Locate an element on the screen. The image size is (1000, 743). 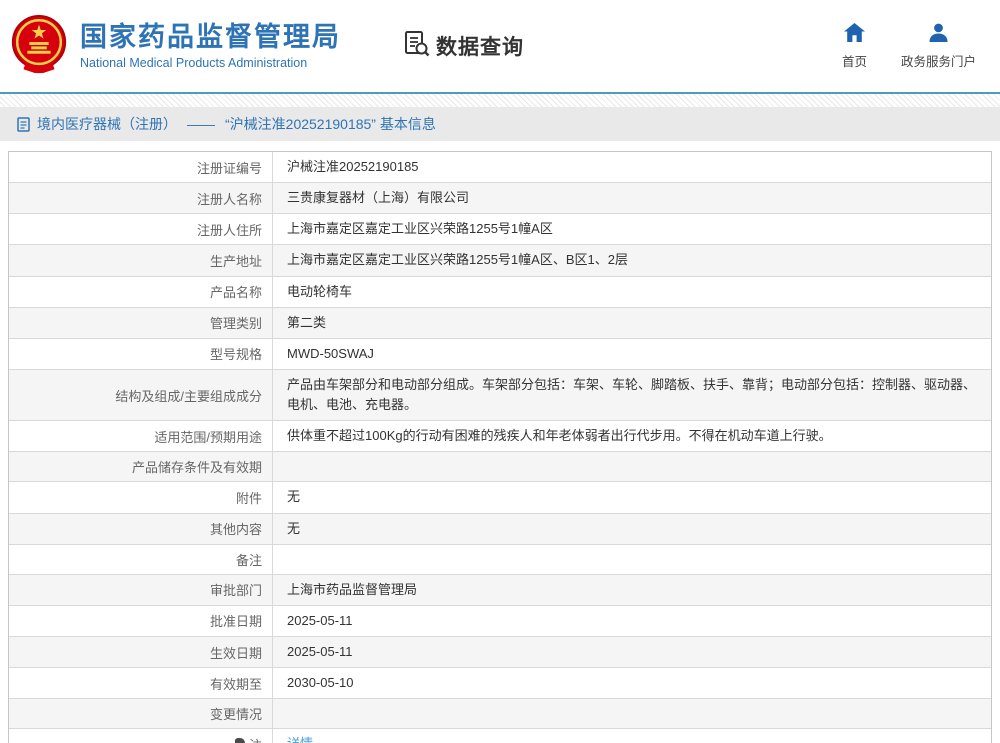
row-value-text: 上海市嘉定区嘉定工业区兴荣路1255号1幢A区、B区1、2层 is located at coordinates (457, 260).